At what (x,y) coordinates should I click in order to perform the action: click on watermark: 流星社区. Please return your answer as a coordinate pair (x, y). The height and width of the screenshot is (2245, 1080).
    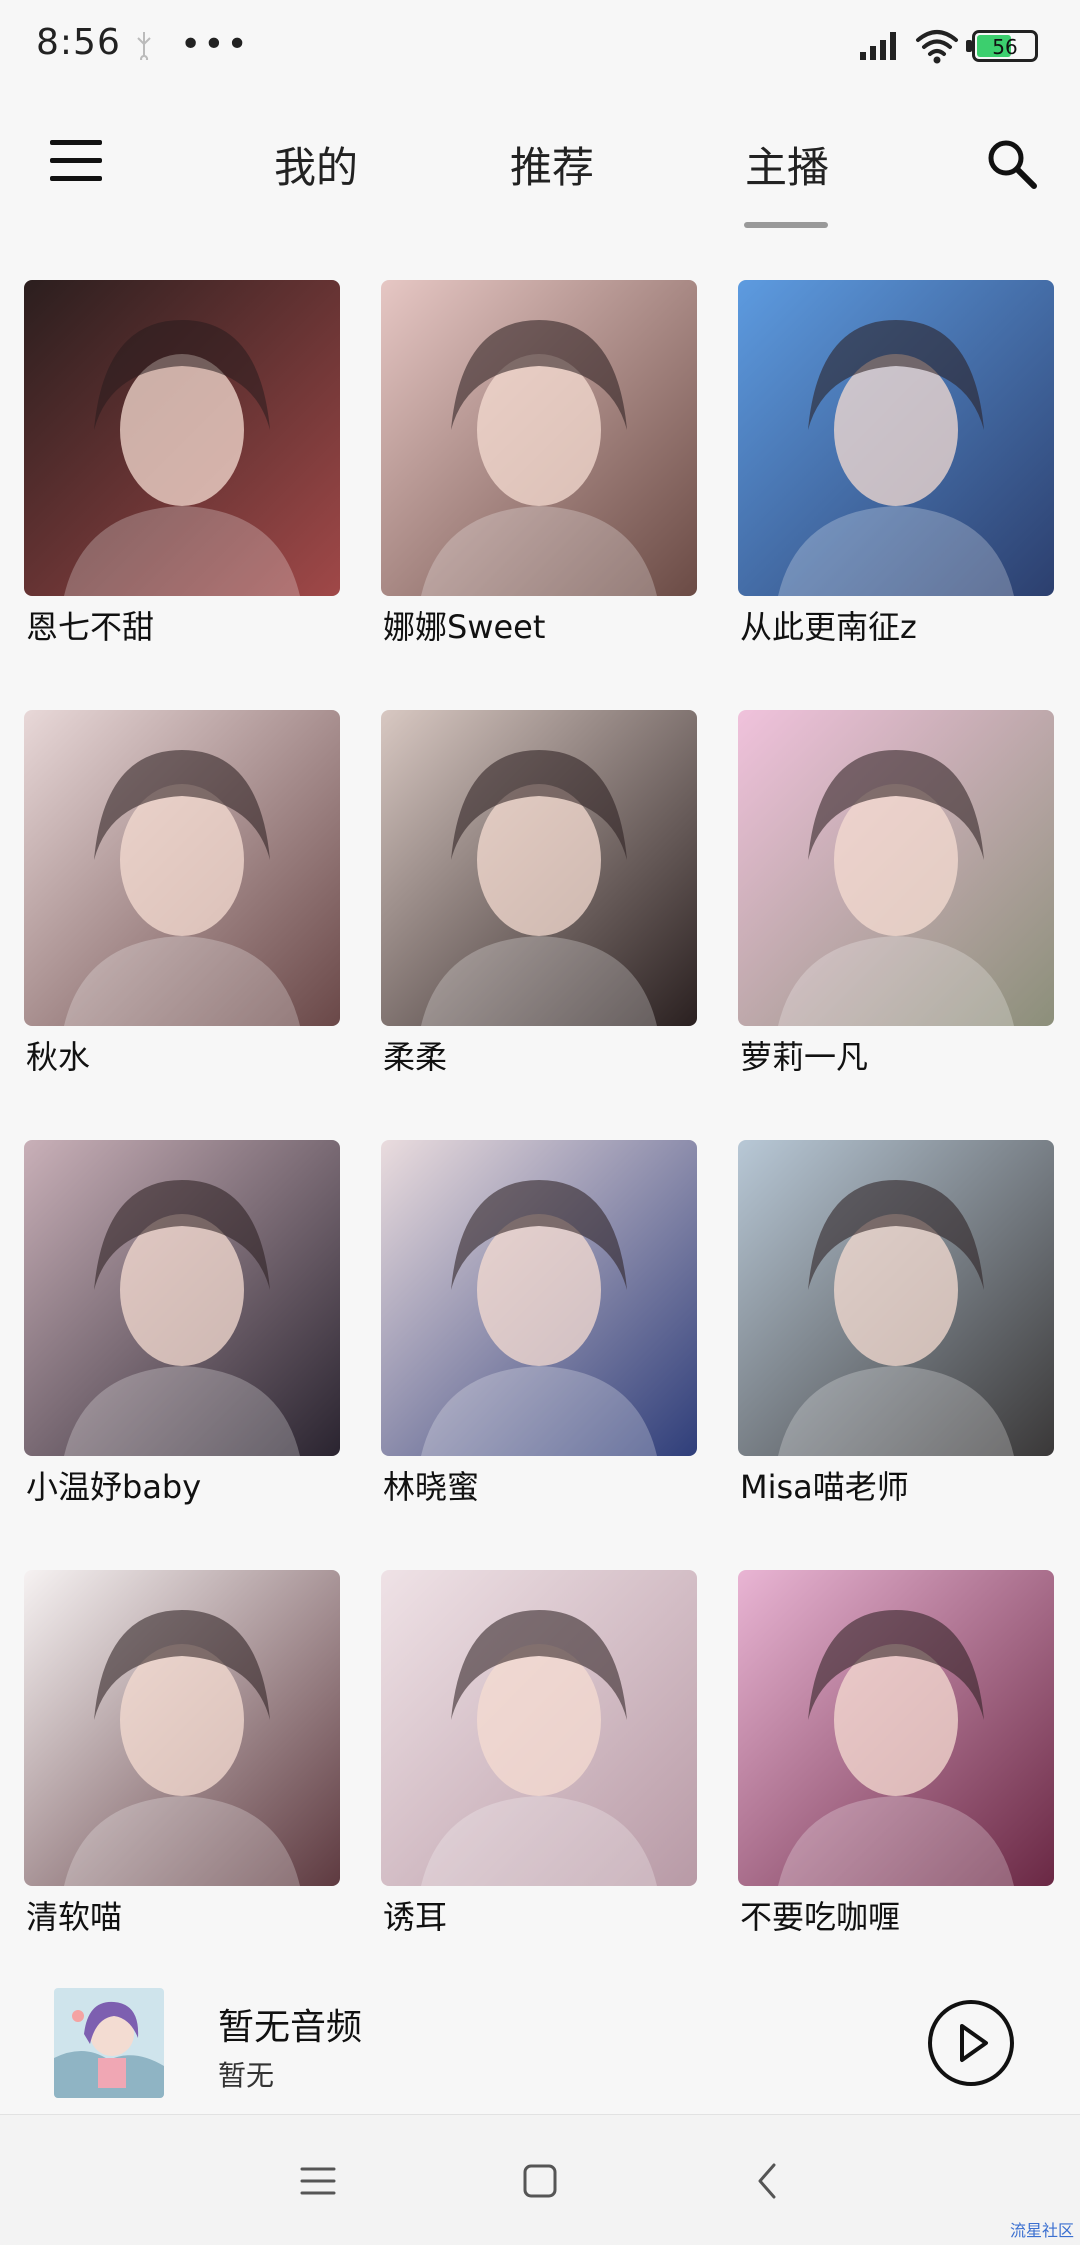
    Looking at the image, I should click on (1041, 2230).